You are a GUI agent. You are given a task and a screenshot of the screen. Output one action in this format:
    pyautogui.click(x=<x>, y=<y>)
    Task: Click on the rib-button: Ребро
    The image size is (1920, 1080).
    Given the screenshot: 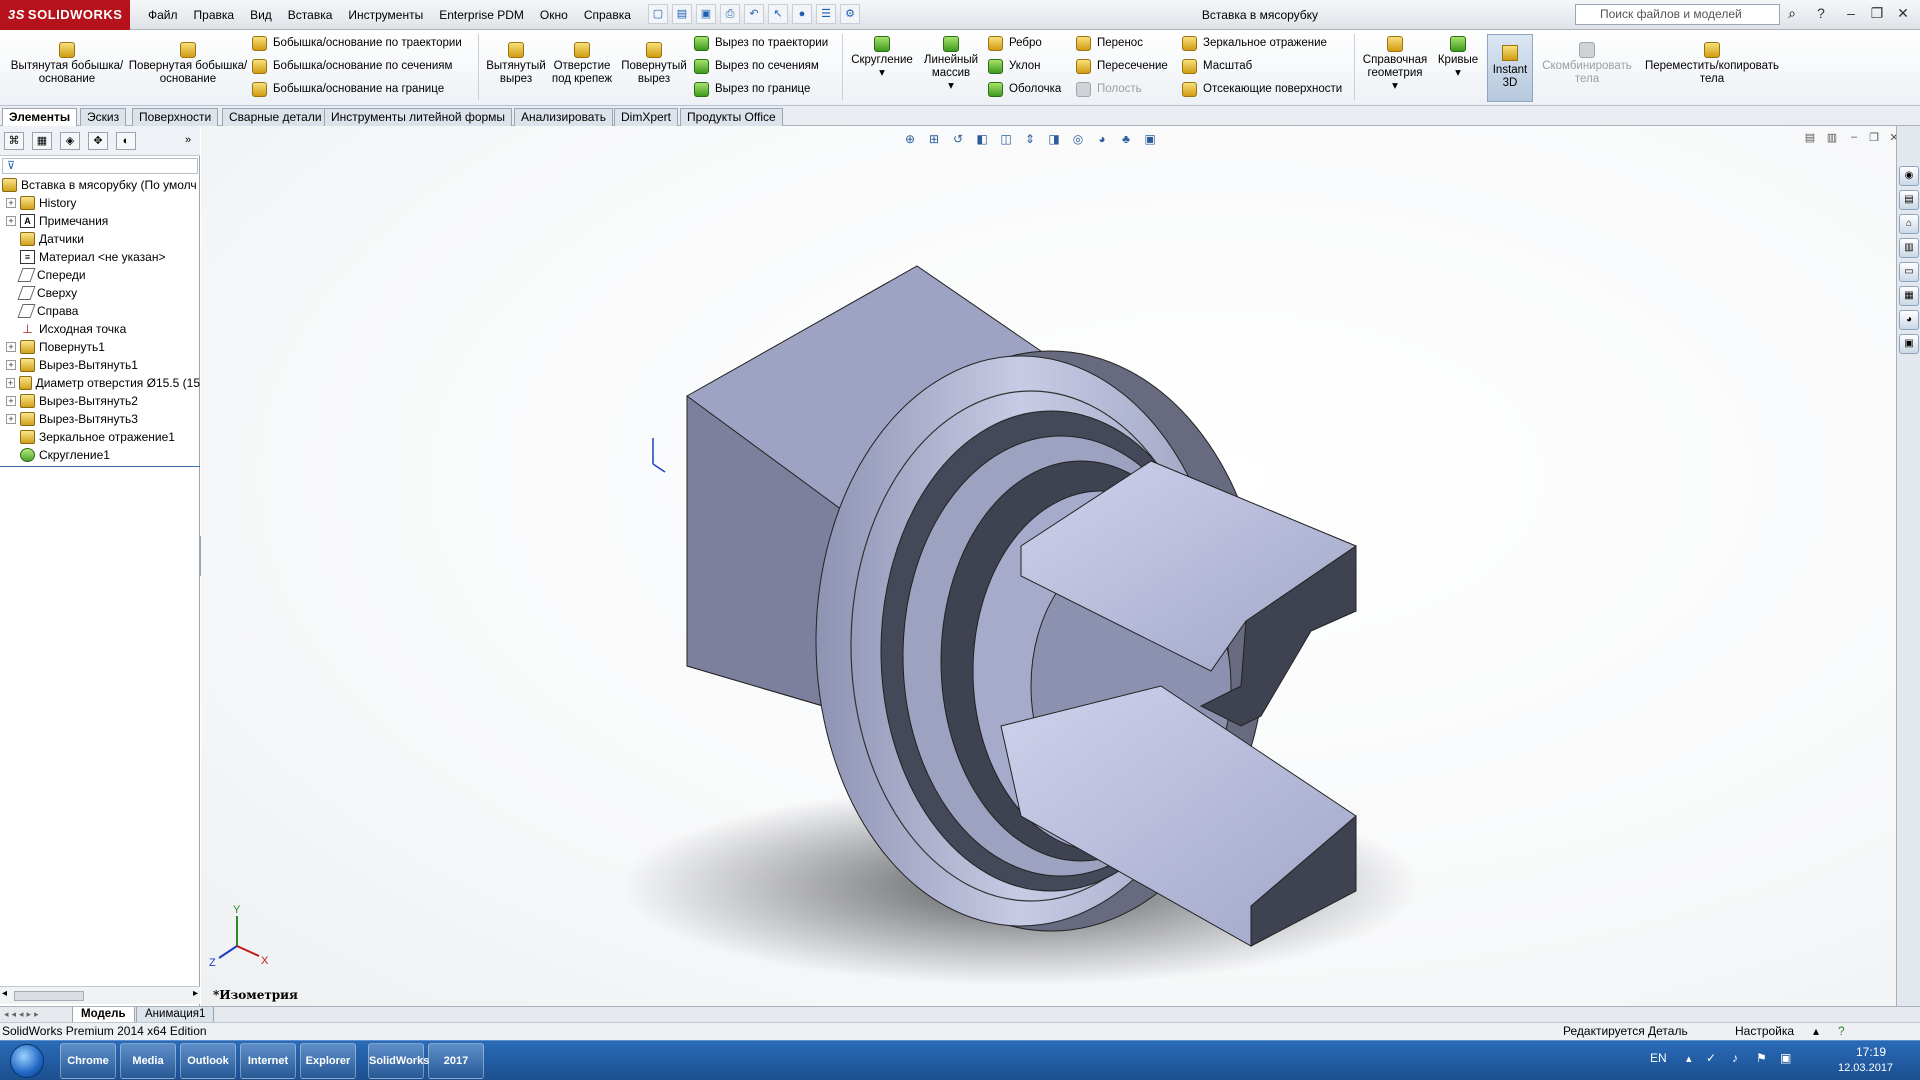 What is the action you would take?
    pyautogui.click(x=1015, y=43)
    